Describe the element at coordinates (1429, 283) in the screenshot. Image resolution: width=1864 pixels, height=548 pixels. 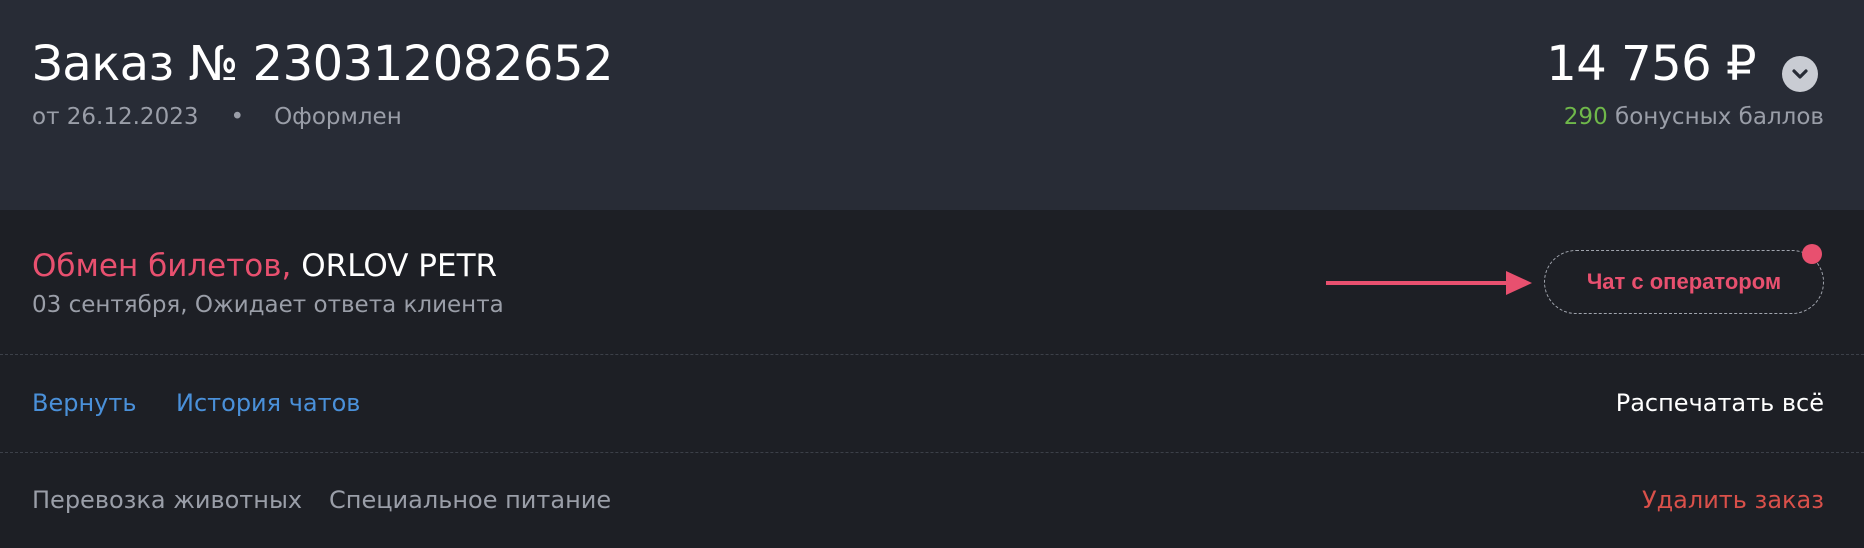
I see `arrow-right-icon` at that location.